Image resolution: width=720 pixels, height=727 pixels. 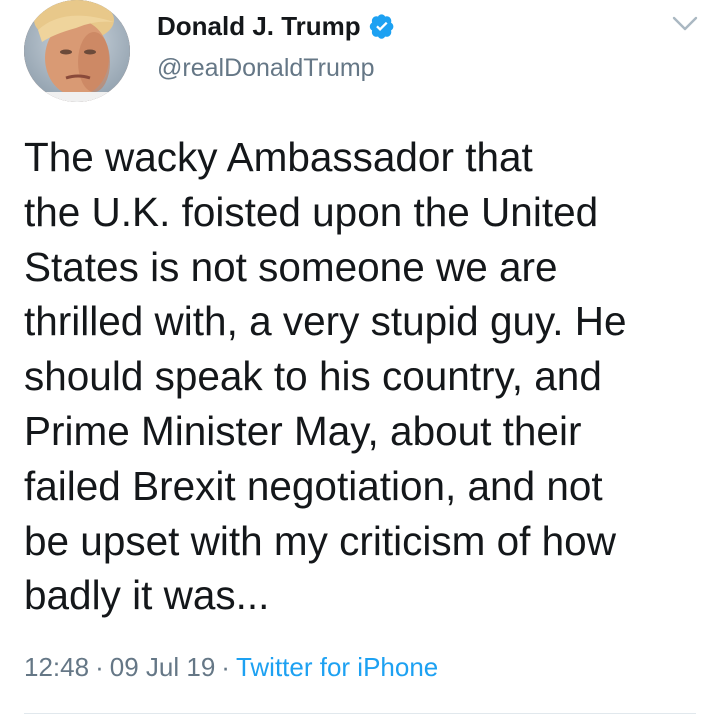 I want to click on tweet-text-line: States is not someone we are, so click(x=291, y=266).